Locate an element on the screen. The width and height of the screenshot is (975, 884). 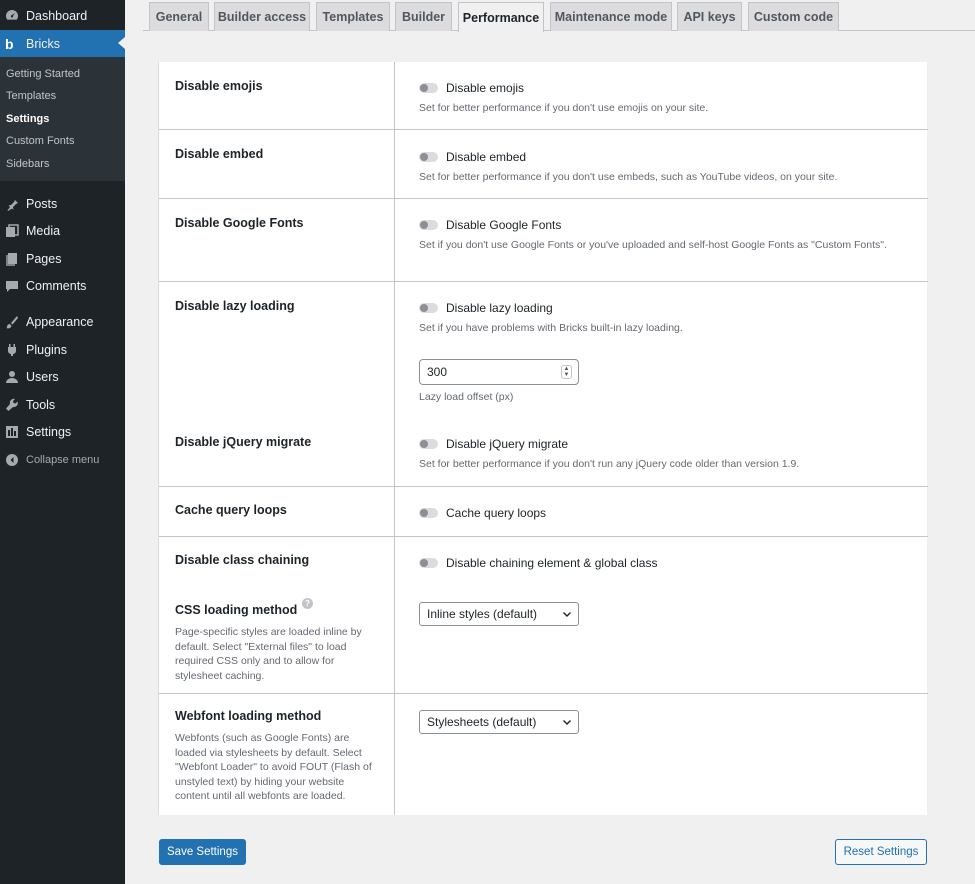
menu-item-posts: Posts is located at coordinates (62, 204).